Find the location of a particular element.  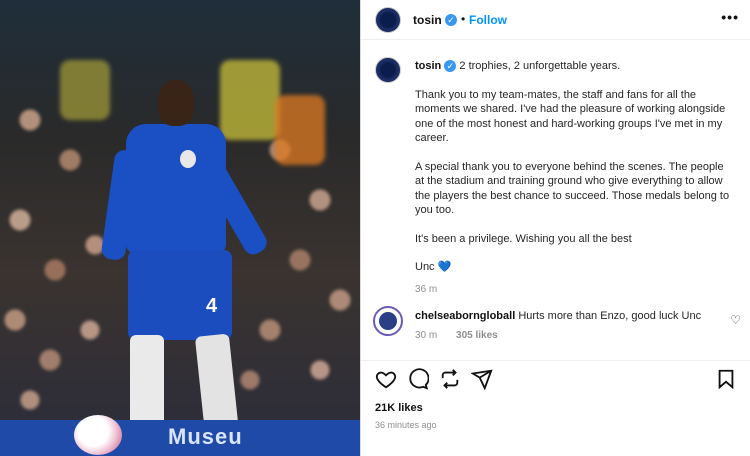

action-bar is located at coordinates (560, 380).